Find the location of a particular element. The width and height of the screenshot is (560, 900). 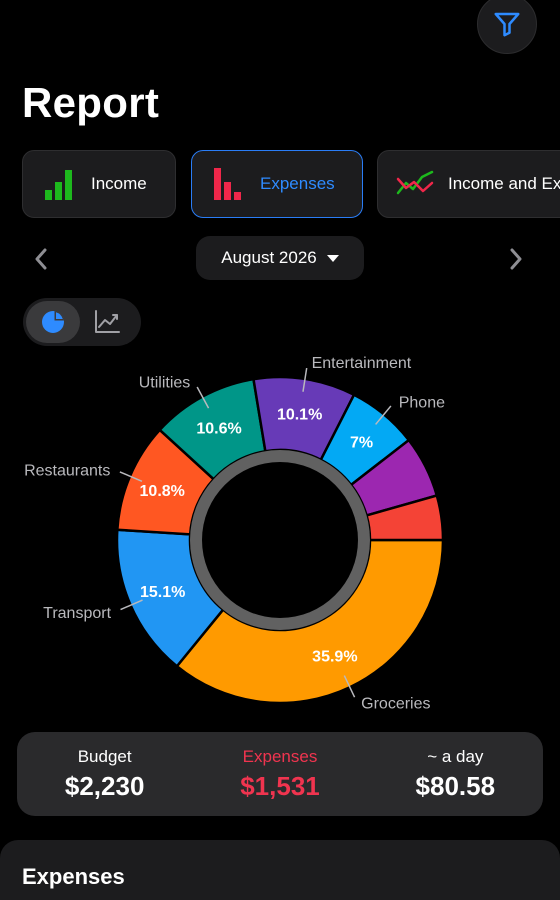

per-day-value: $80.58 is located at coordinates (455, 785).